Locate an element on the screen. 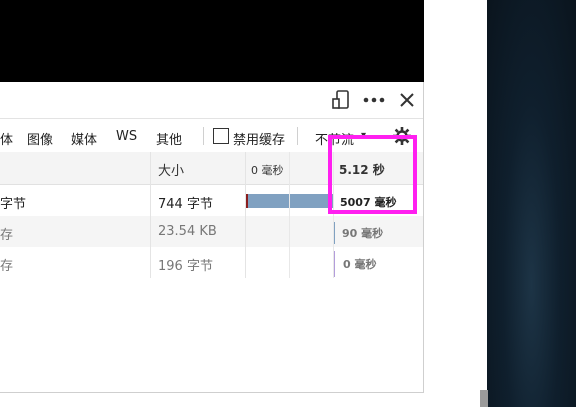 The image size is (576, 407). table-row: 存 23.54 KB 90 毫秒 is located at coordinates (211, 231).